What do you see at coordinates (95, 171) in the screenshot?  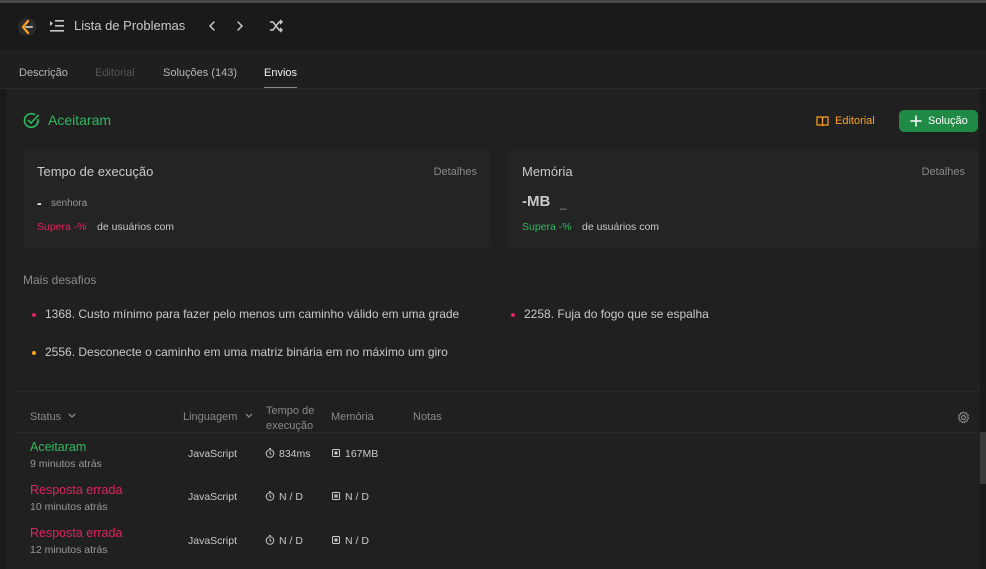 I see `runtime-card-title: Tempo de execução` at bounding box center [95, 171].